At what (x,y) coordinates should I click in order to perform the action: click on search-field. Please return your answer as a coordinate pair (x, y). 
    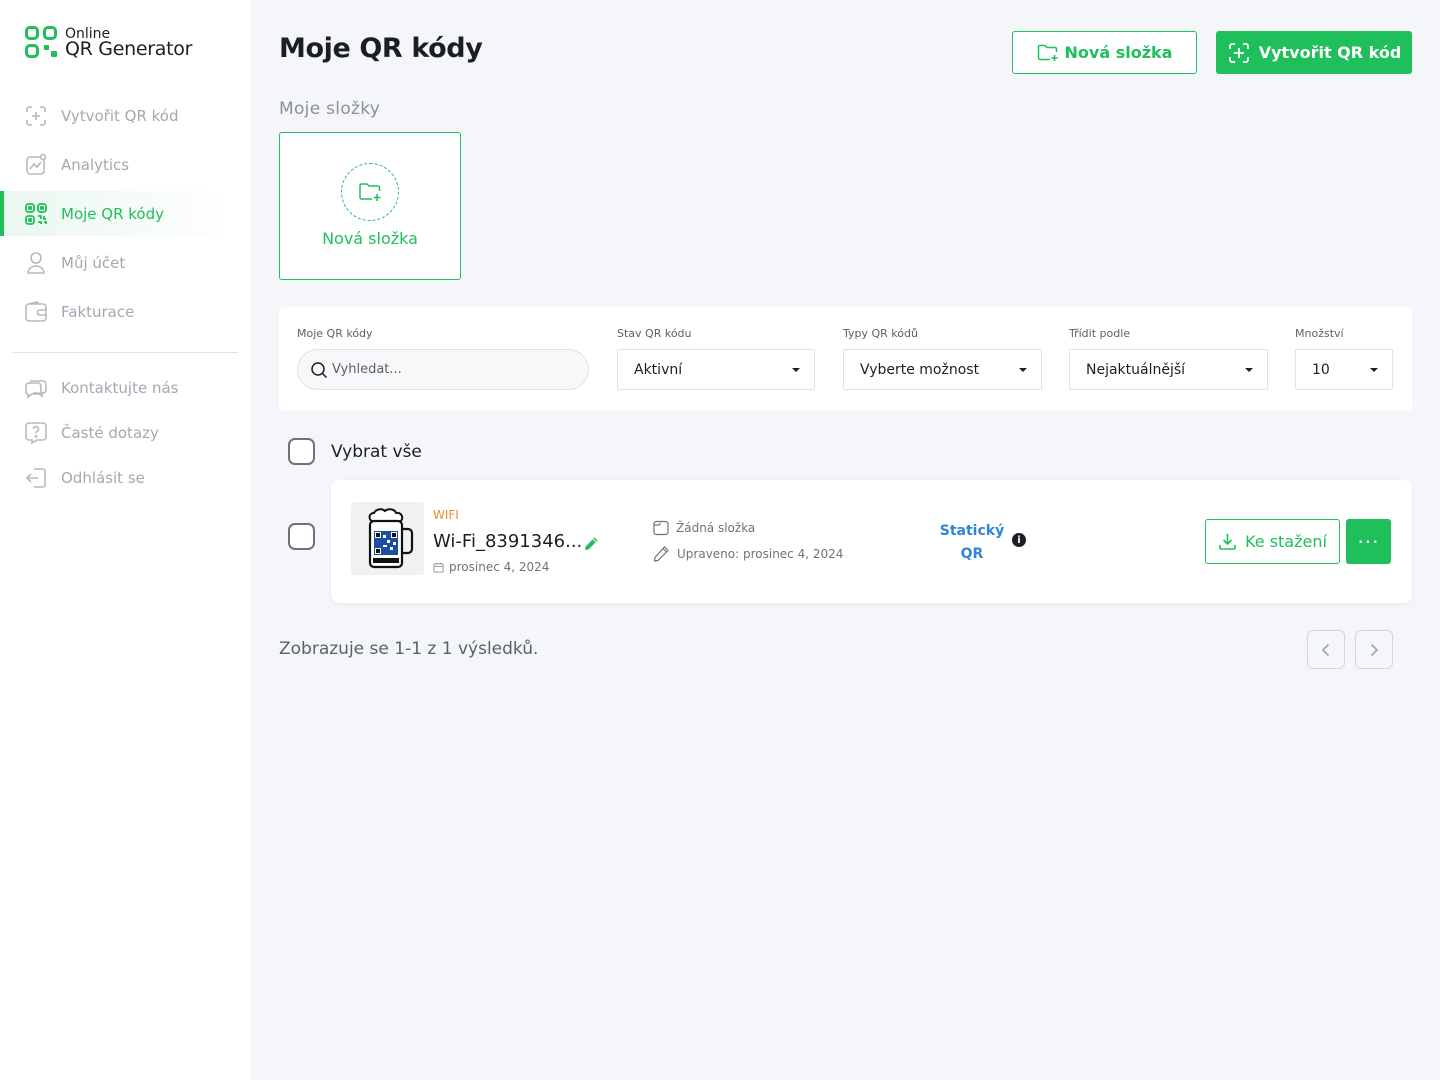
    Looking at the image, I should click on (443, 369).